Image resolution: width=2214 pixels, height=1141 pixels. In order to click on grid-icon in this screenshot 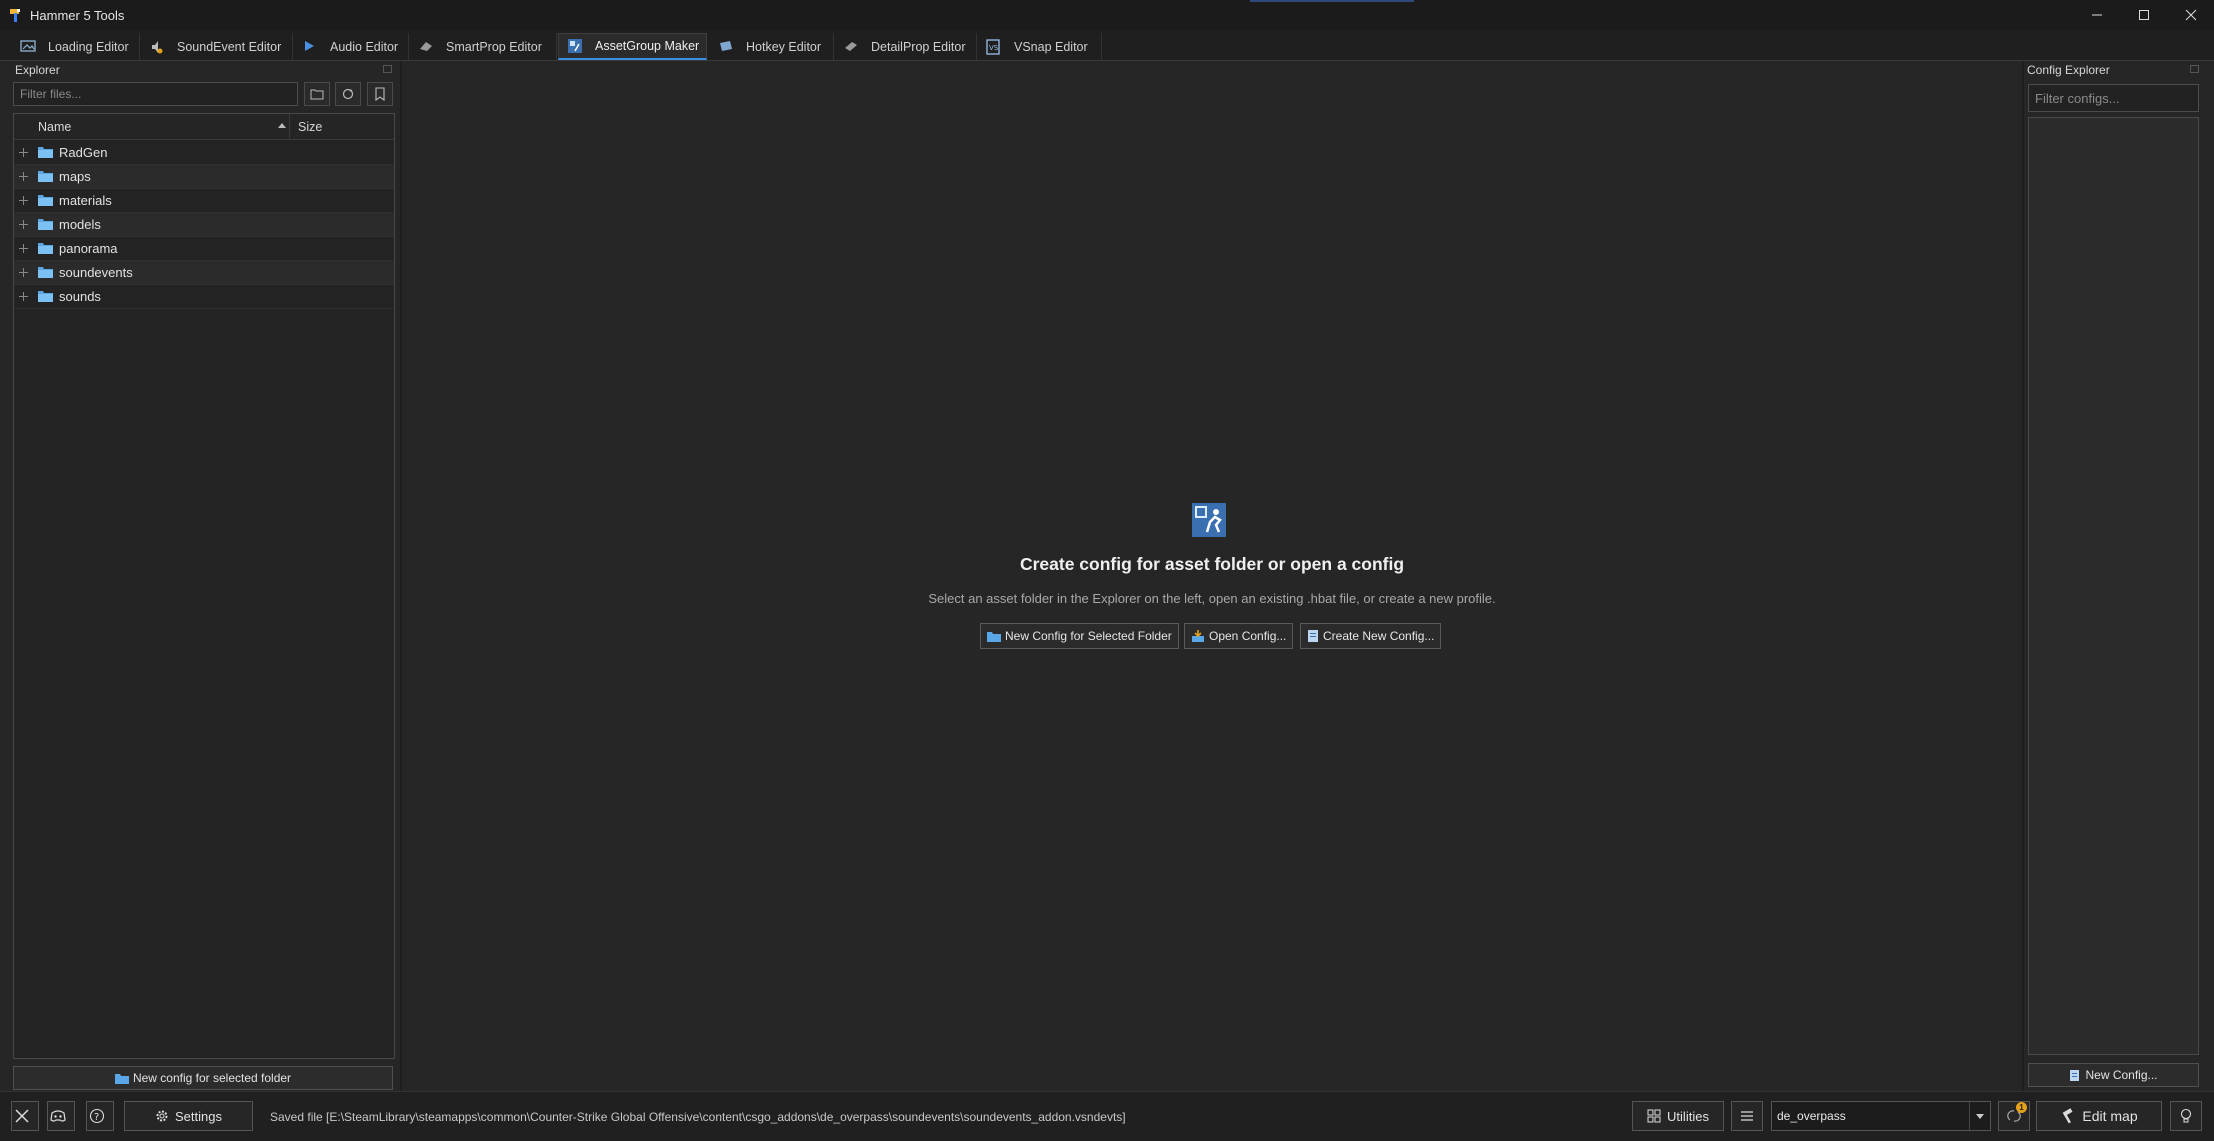, I will do `click(1654, 1116)`.